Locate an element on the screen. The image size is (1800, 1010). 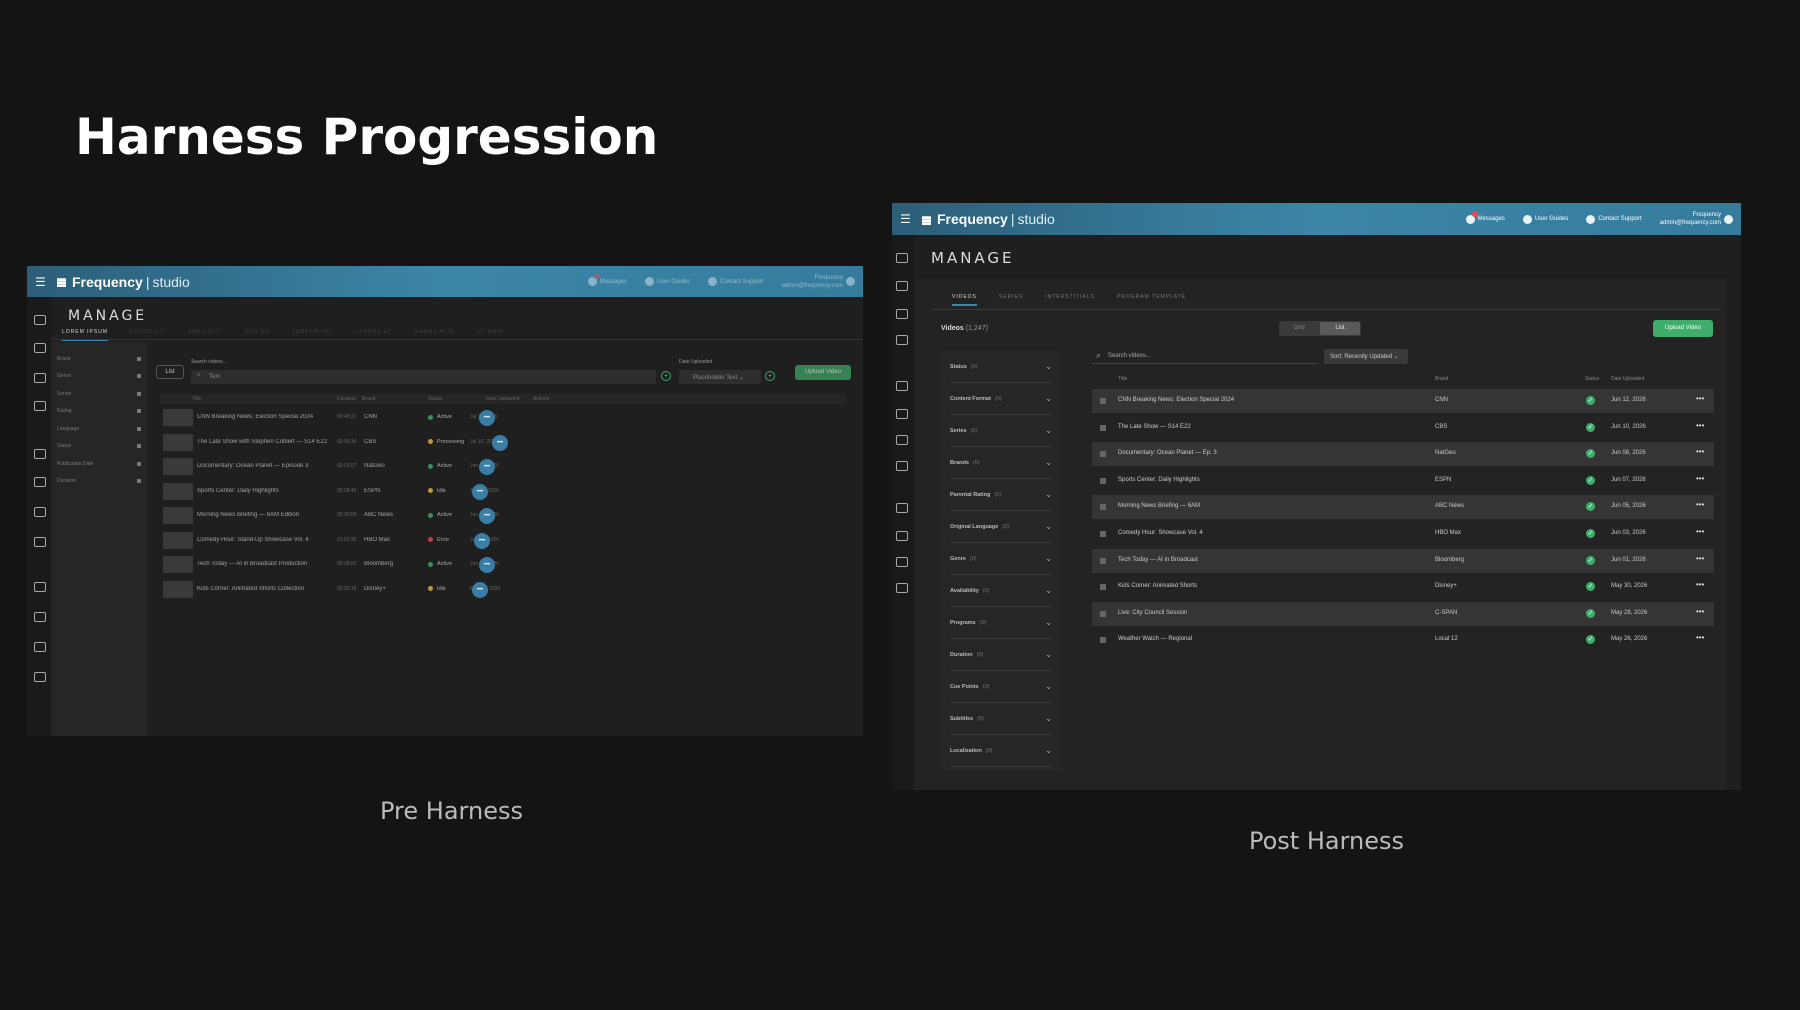
tab-item: INTERSTITIALS is located at coordinates (1070, 300).